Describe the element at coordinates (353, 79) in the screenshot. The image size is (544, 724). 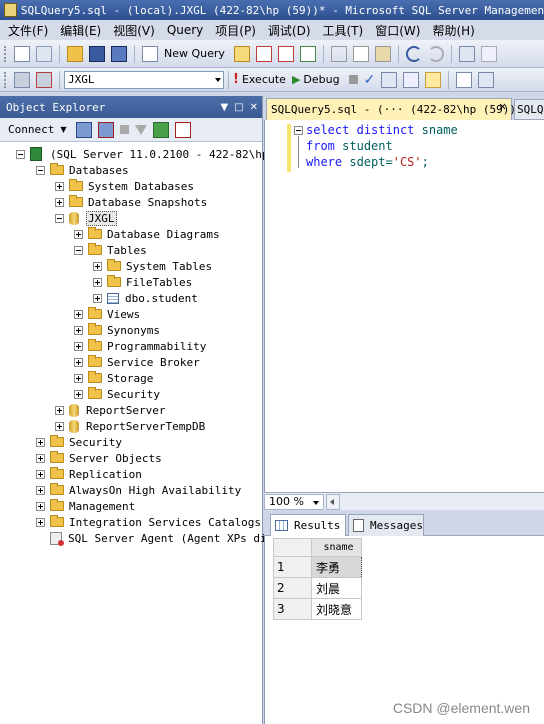
I see `cancel-query-icon` at that location.